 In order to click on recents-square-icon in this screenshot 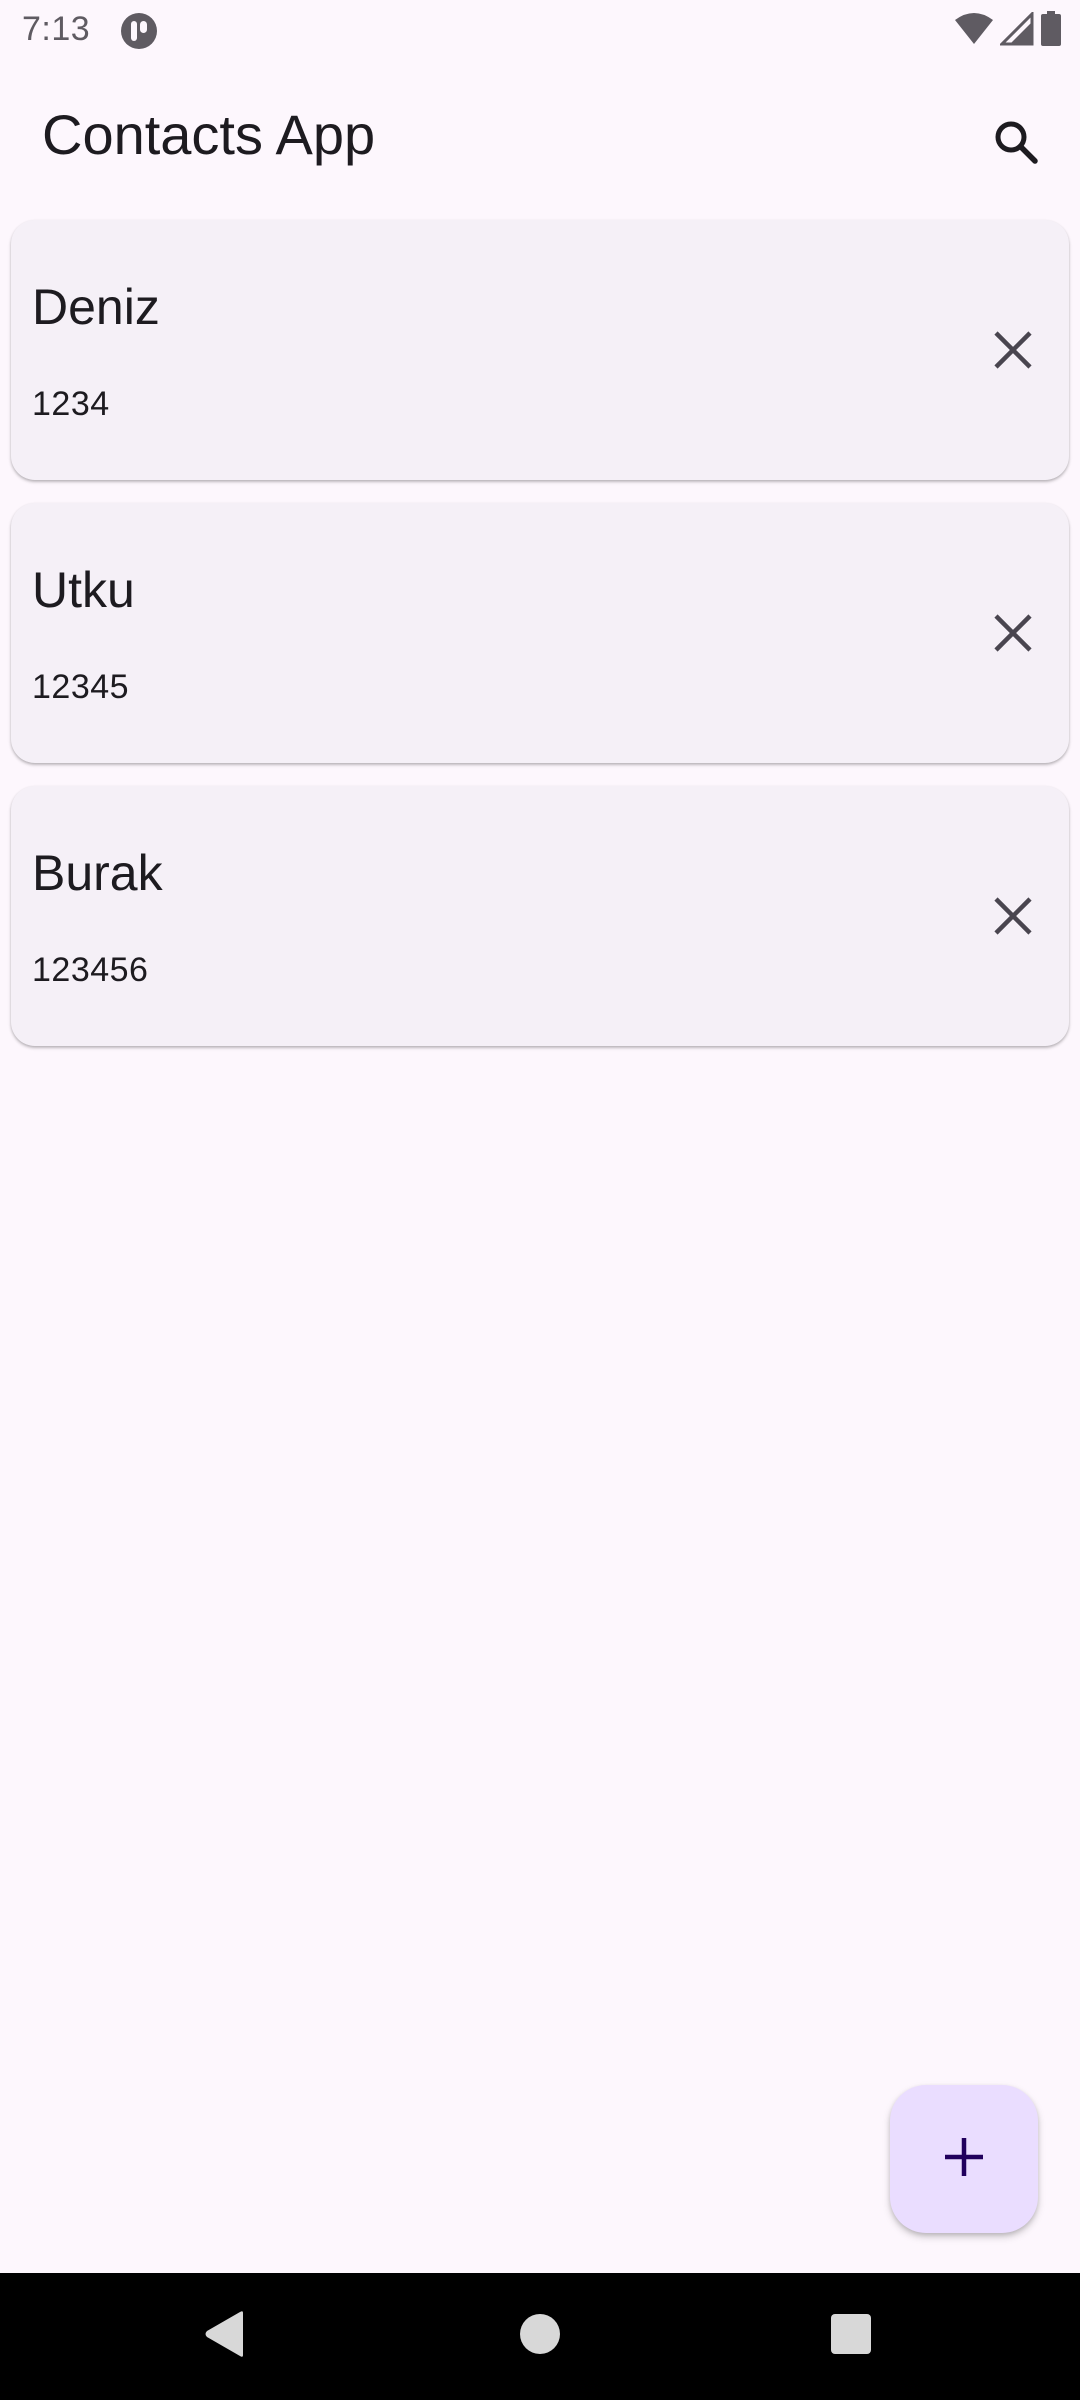, I will do `click(851, 2336)`.